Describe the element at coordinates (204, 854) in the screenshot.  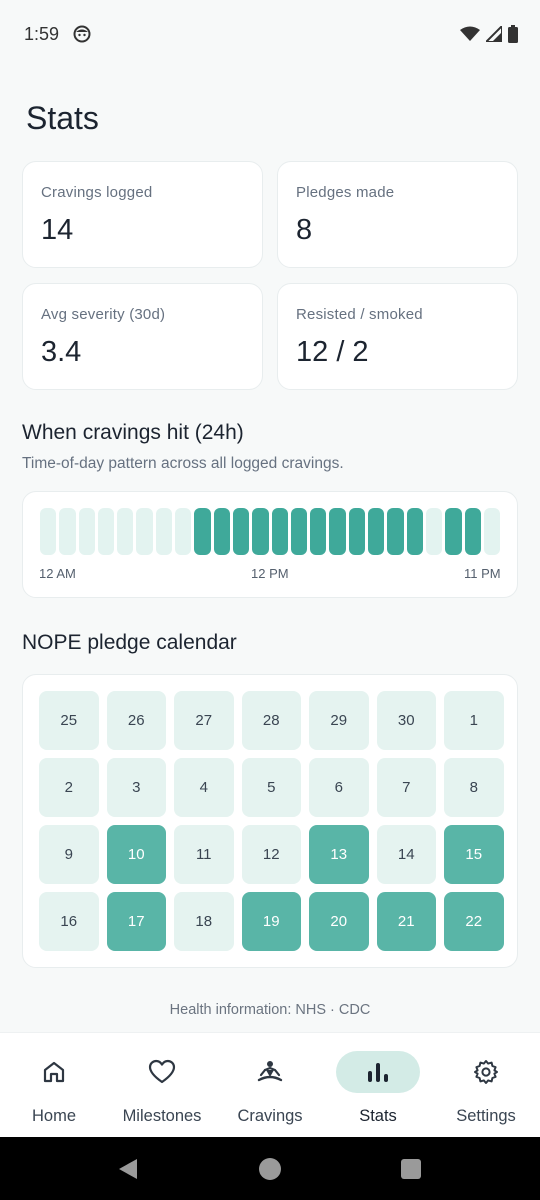
I see `calendar-day: 11` at that location.